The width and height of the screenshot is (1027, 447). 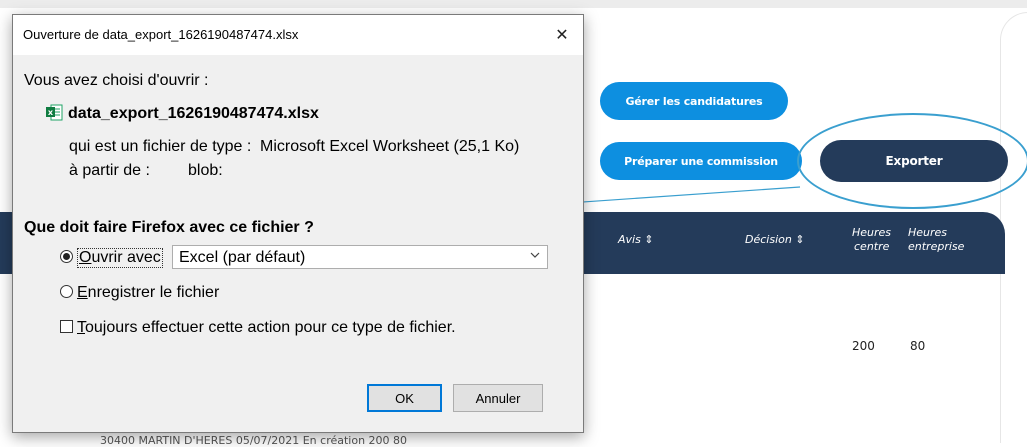 What do you see at coordinates (66, 291) in the screenshot?
I see `save-file-radio` at bounding box center [66, 291].